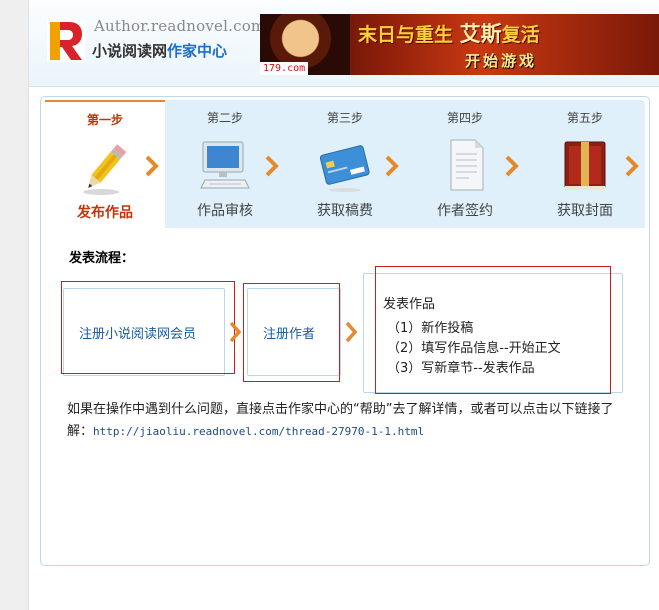  What do you see at coordinates (225, 211) in the screenshot?
I see `step-name: 作品审核` at bounding box center [225, 211].